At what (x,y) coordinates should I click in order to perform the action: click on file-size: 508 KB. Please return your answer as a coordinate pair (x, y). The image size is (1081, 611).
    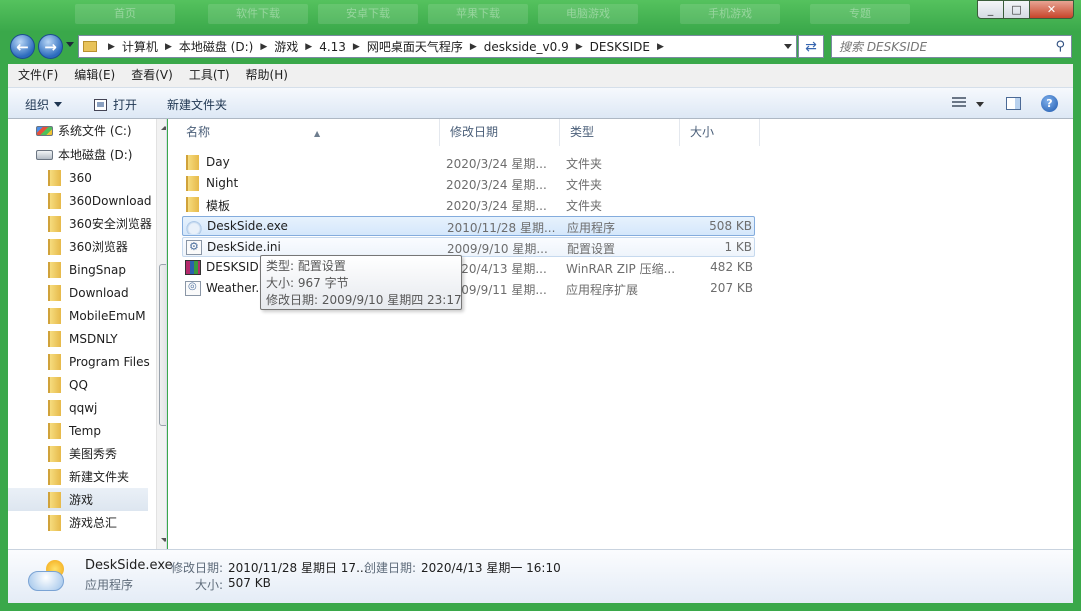
    Looking at the image, I should click on (730, 226).